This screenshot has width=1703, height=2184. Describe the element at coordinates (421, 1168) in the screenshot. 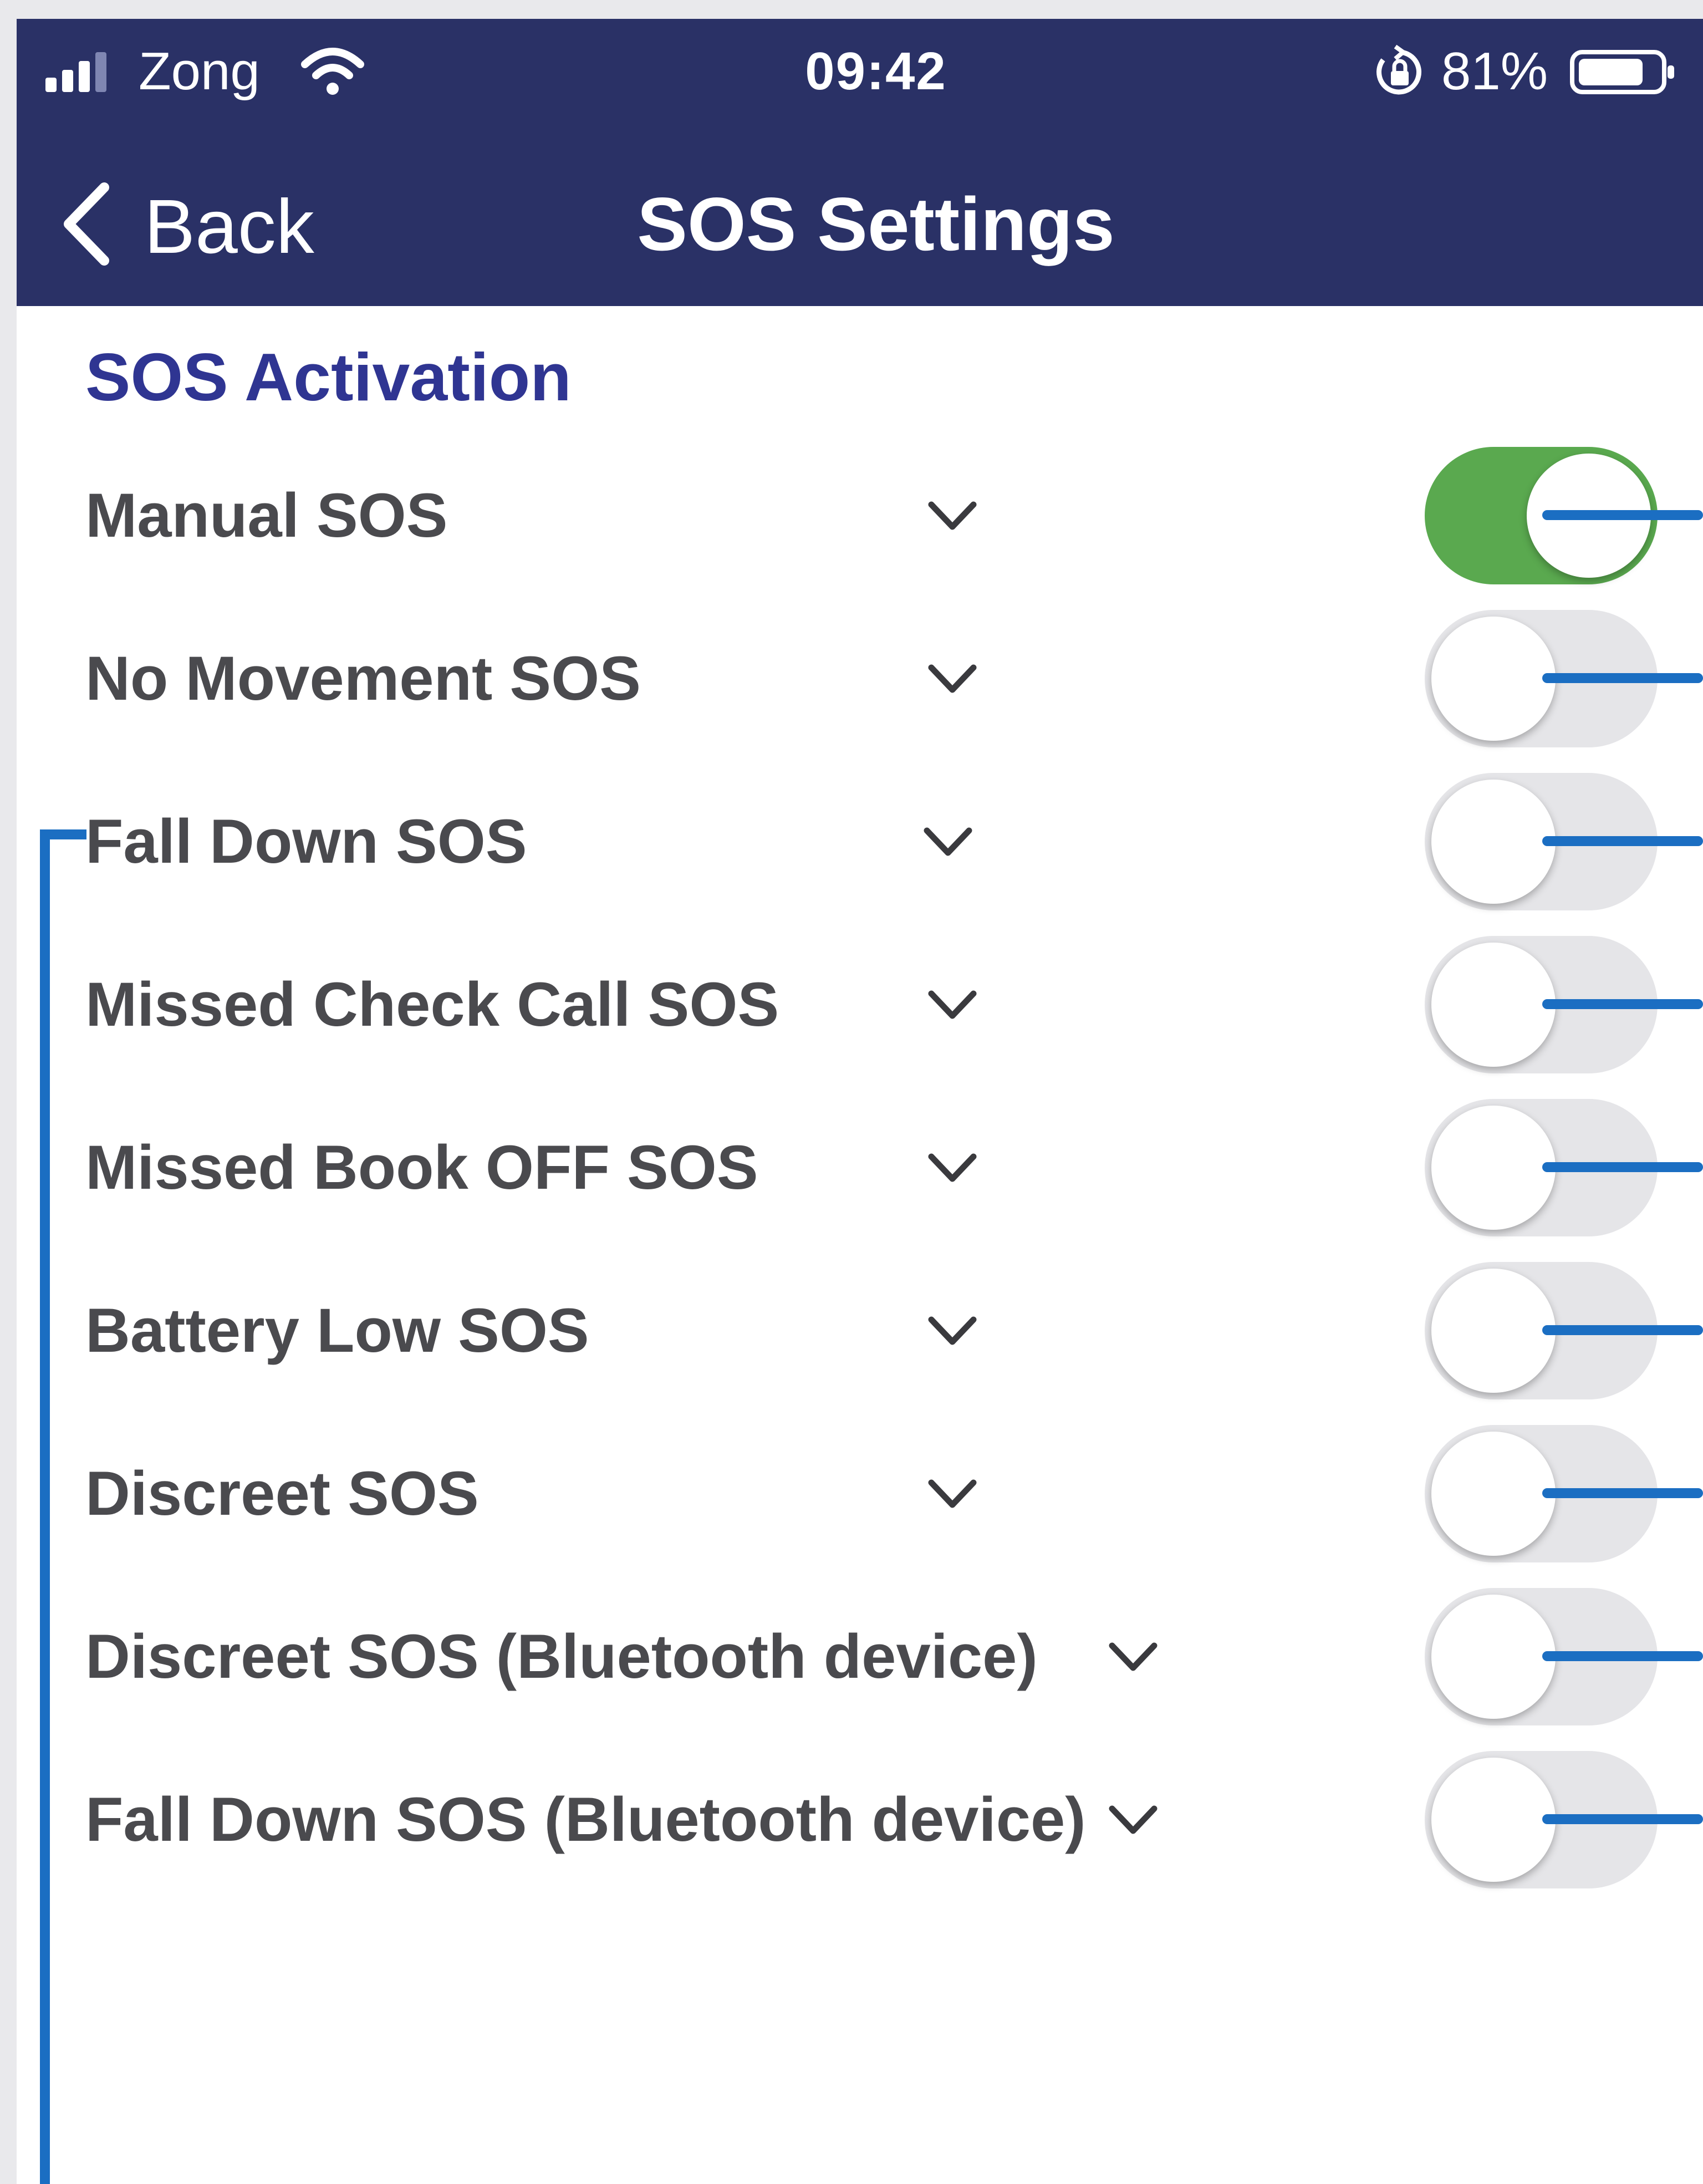

I see `setting-label: Missed Book OFF SOS` at that location.